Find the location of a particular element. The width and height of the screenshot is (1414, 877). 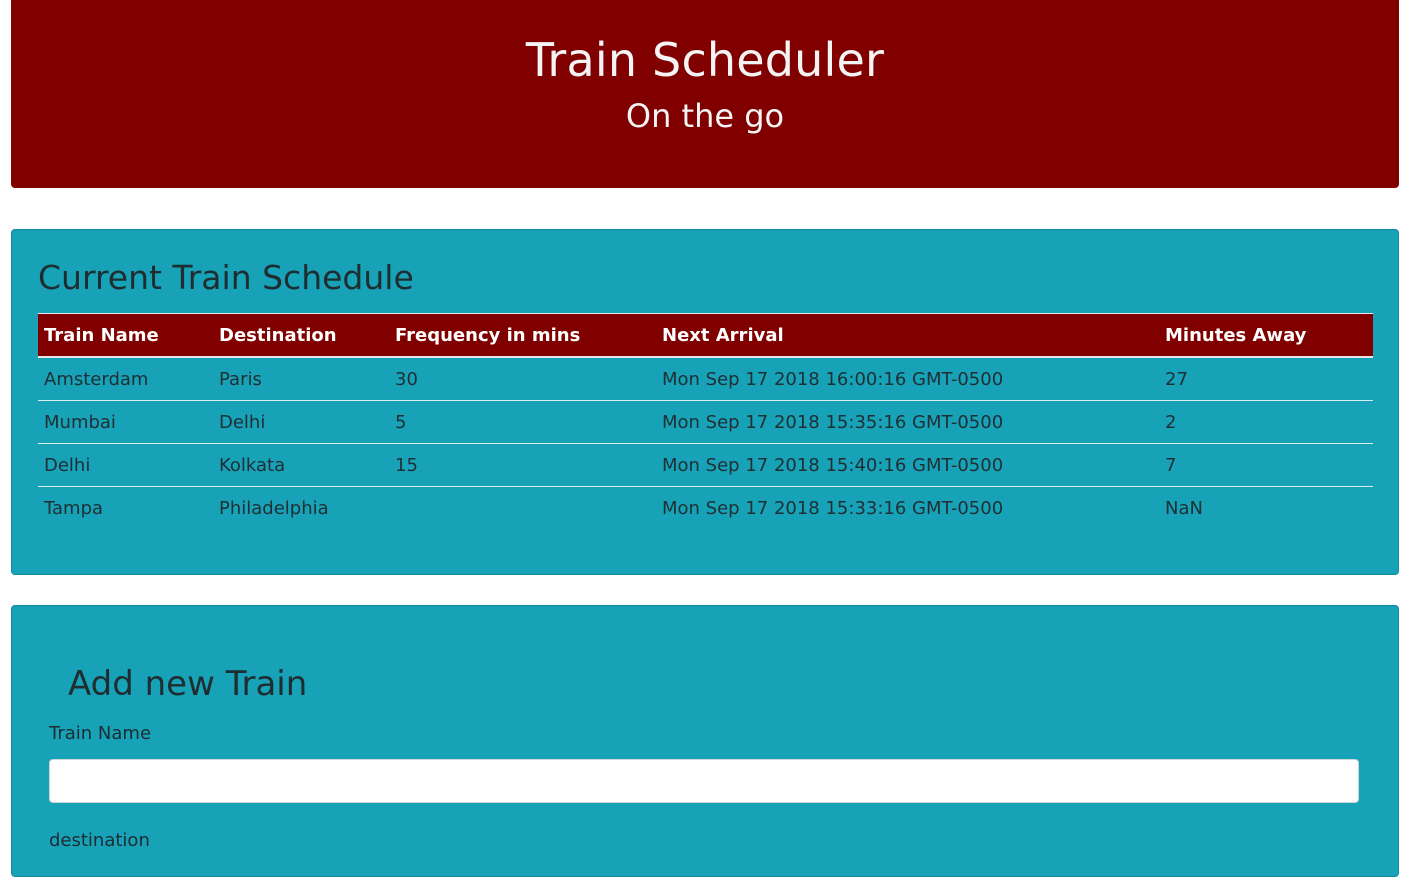

cell-destination: Philadelphia is located at coordinates (274, 508).